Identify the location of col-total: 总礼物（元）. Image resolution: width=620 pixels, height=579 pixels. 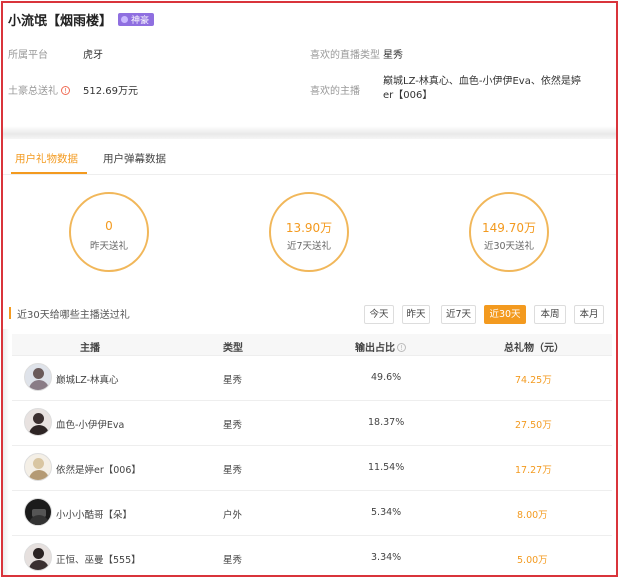
(534, 346).